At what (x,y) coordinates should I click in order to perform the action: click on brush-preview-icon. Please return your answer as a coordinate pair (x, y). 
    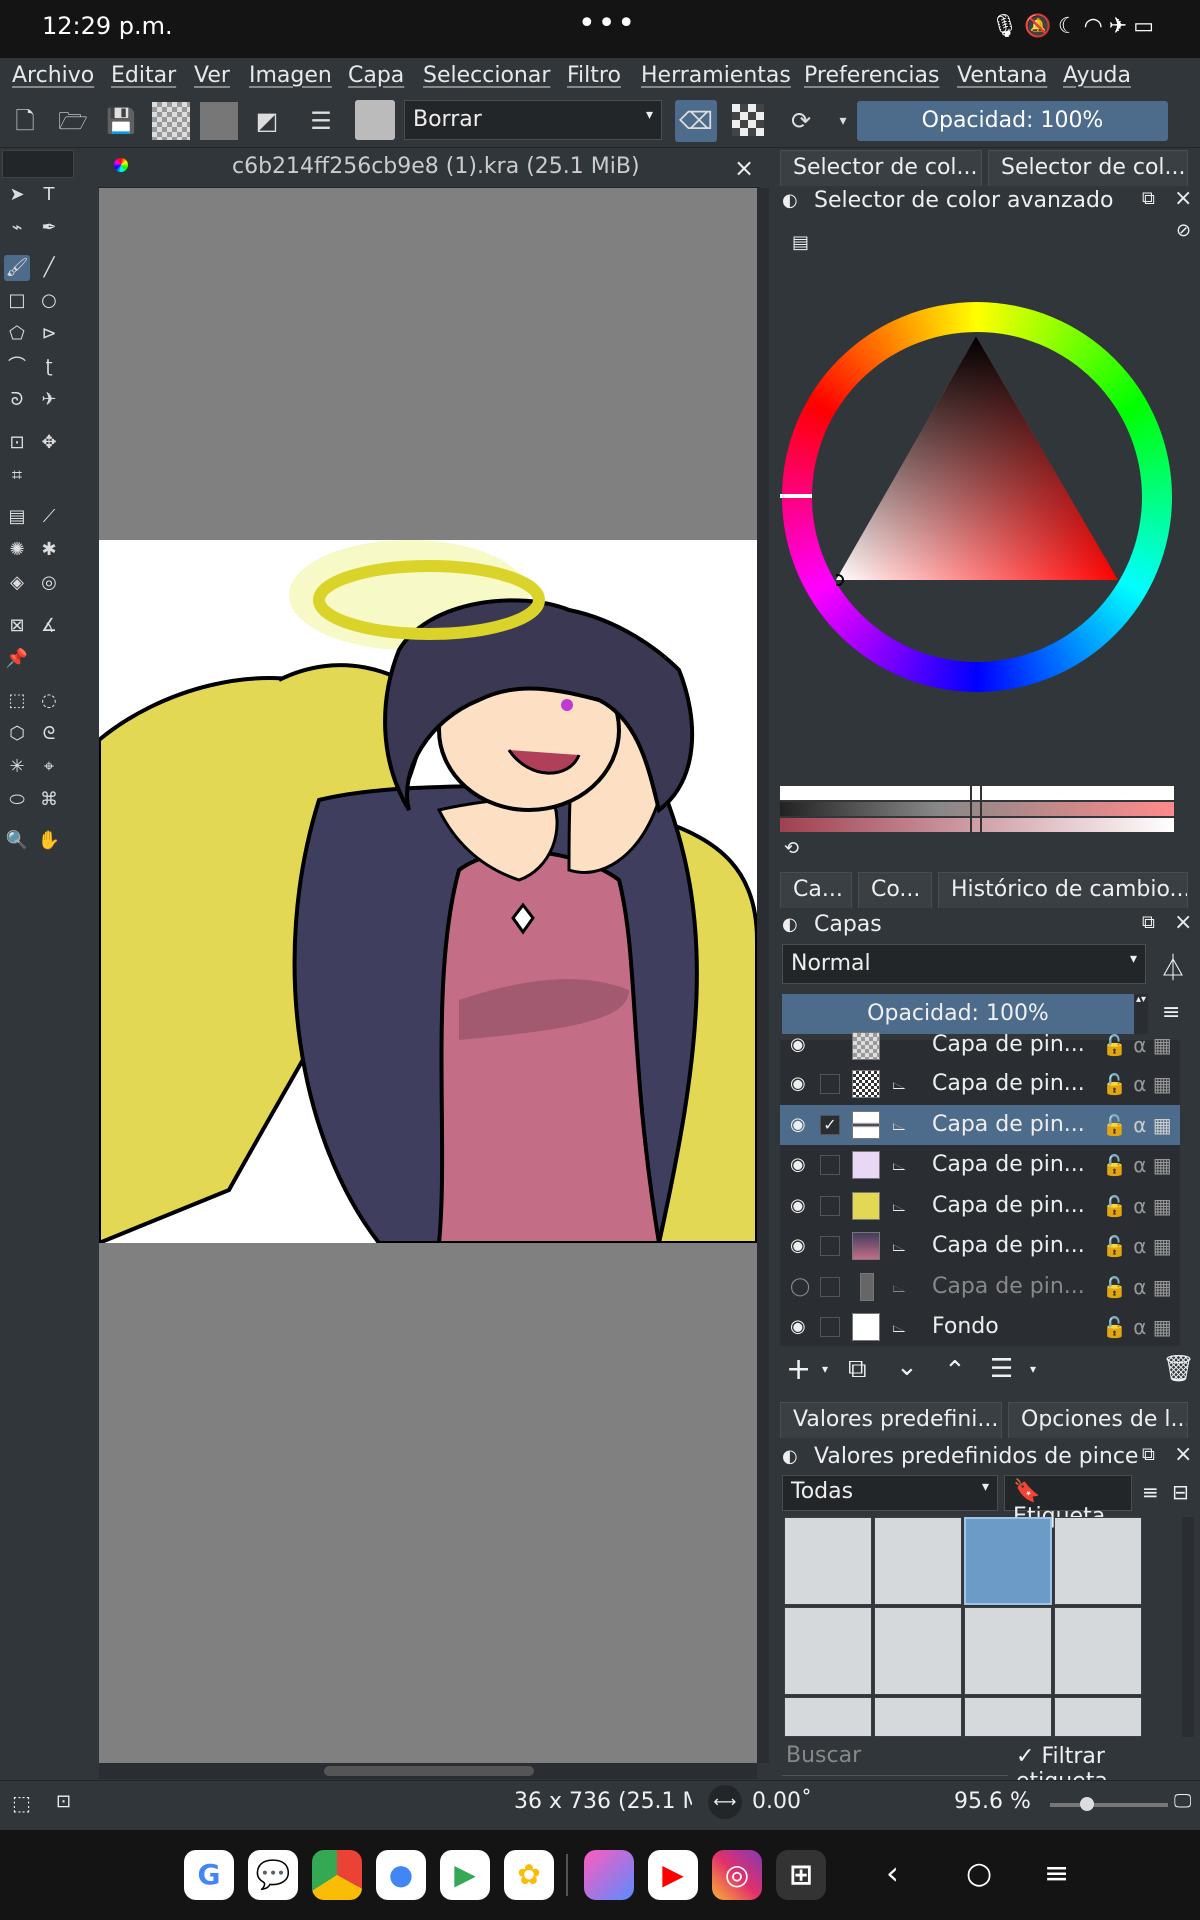
    Looking at the image, I should click on (375, 120).